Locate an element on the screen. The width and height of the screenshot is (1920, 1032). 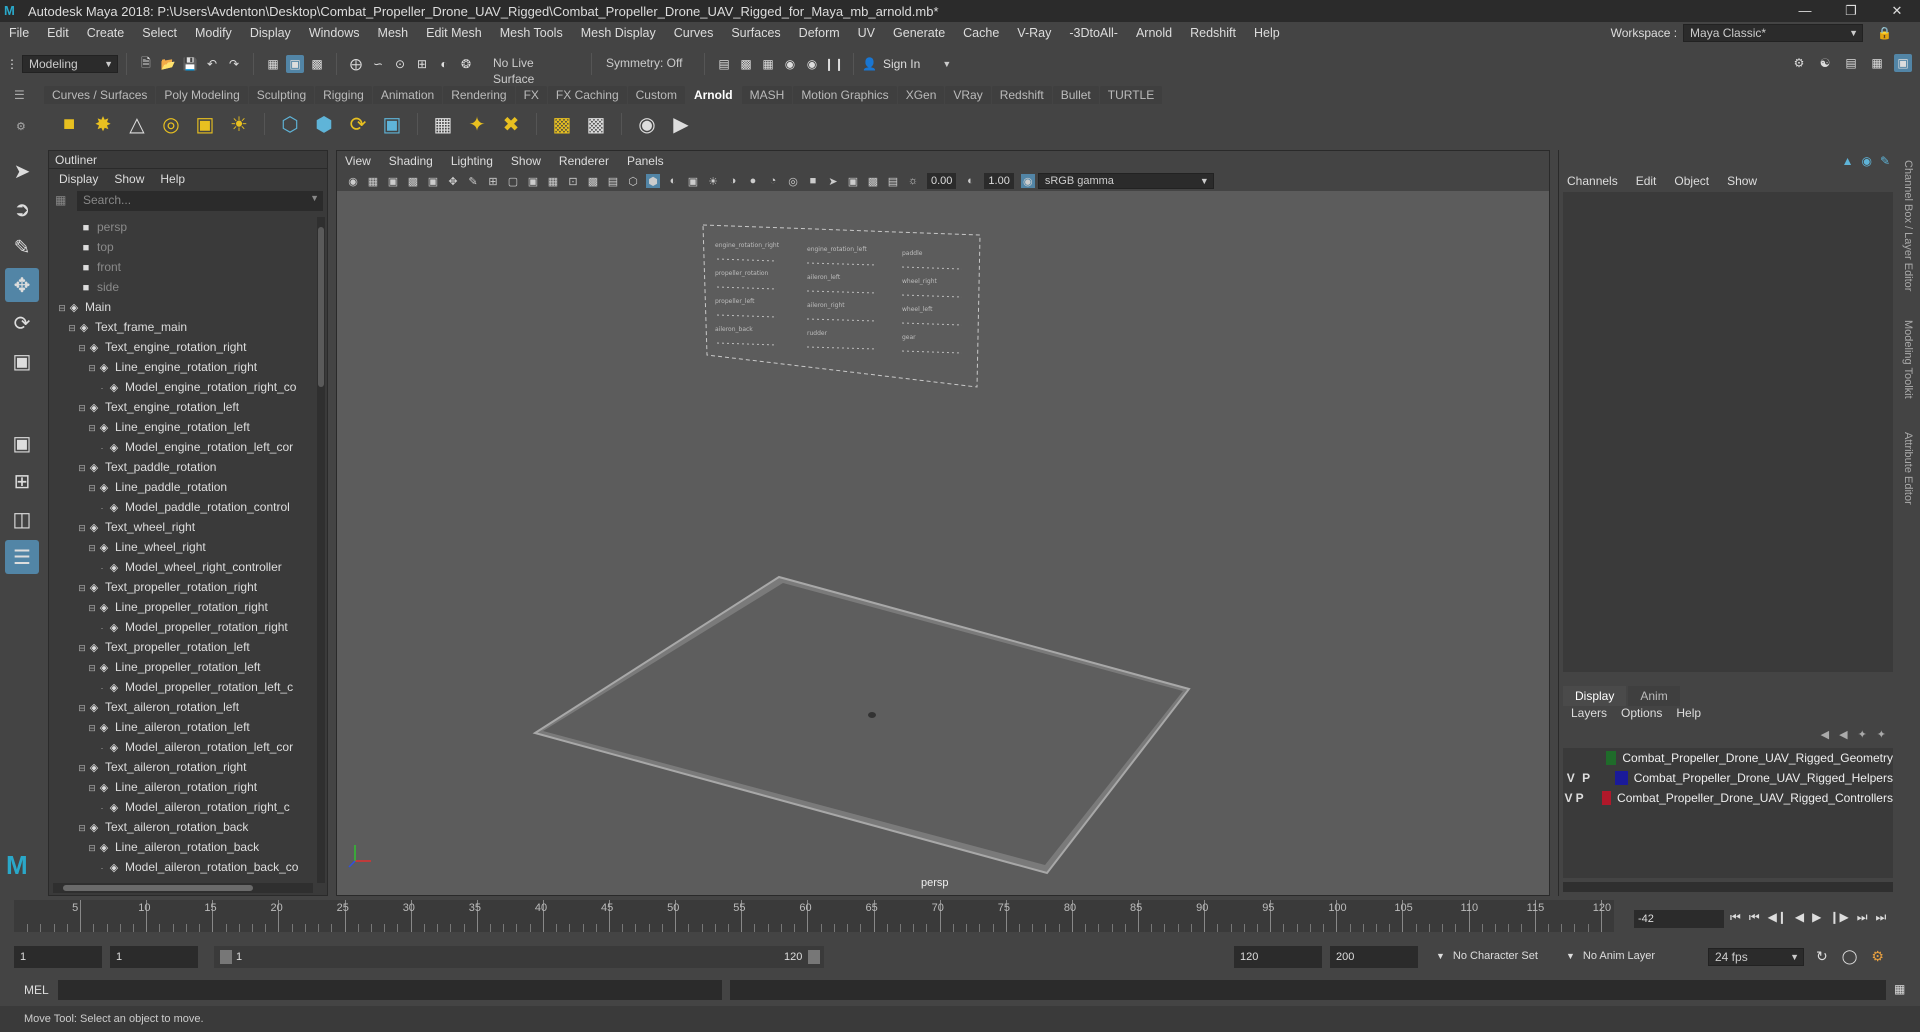
move-layer-up-icon: ◀ is located at coordinates (1825, 734).